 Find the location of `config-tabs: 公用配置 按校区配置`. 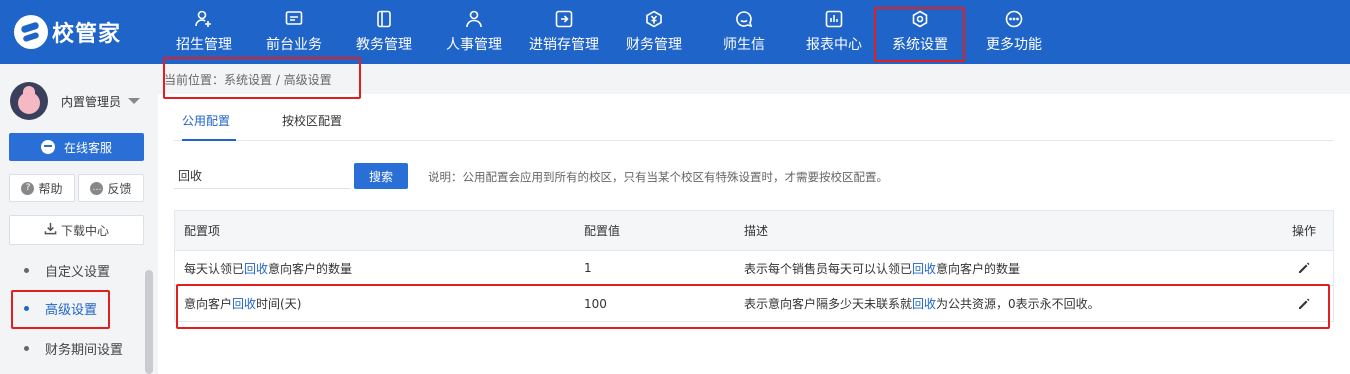

config-tabs: 公用配置 按校区配置 is located at coordinates (754, 120).